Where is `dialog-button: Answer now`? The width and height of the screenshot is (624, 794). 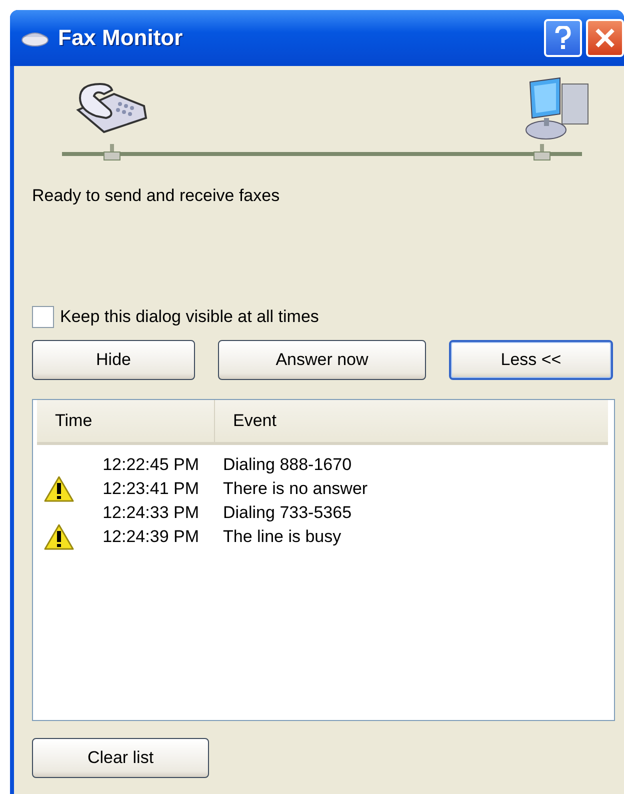 dialog-button: Answer now is located at coordinates (322, 360).